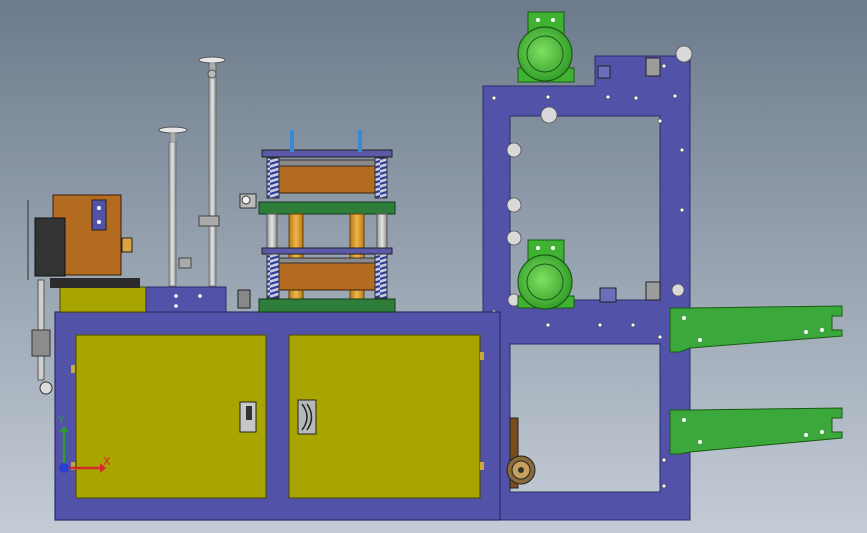 The image size is (867, 533). What do you see at coordinates (61, 420) in the screenshot?
I see `axis-y-label: Y` at bounding box center [61, 420].